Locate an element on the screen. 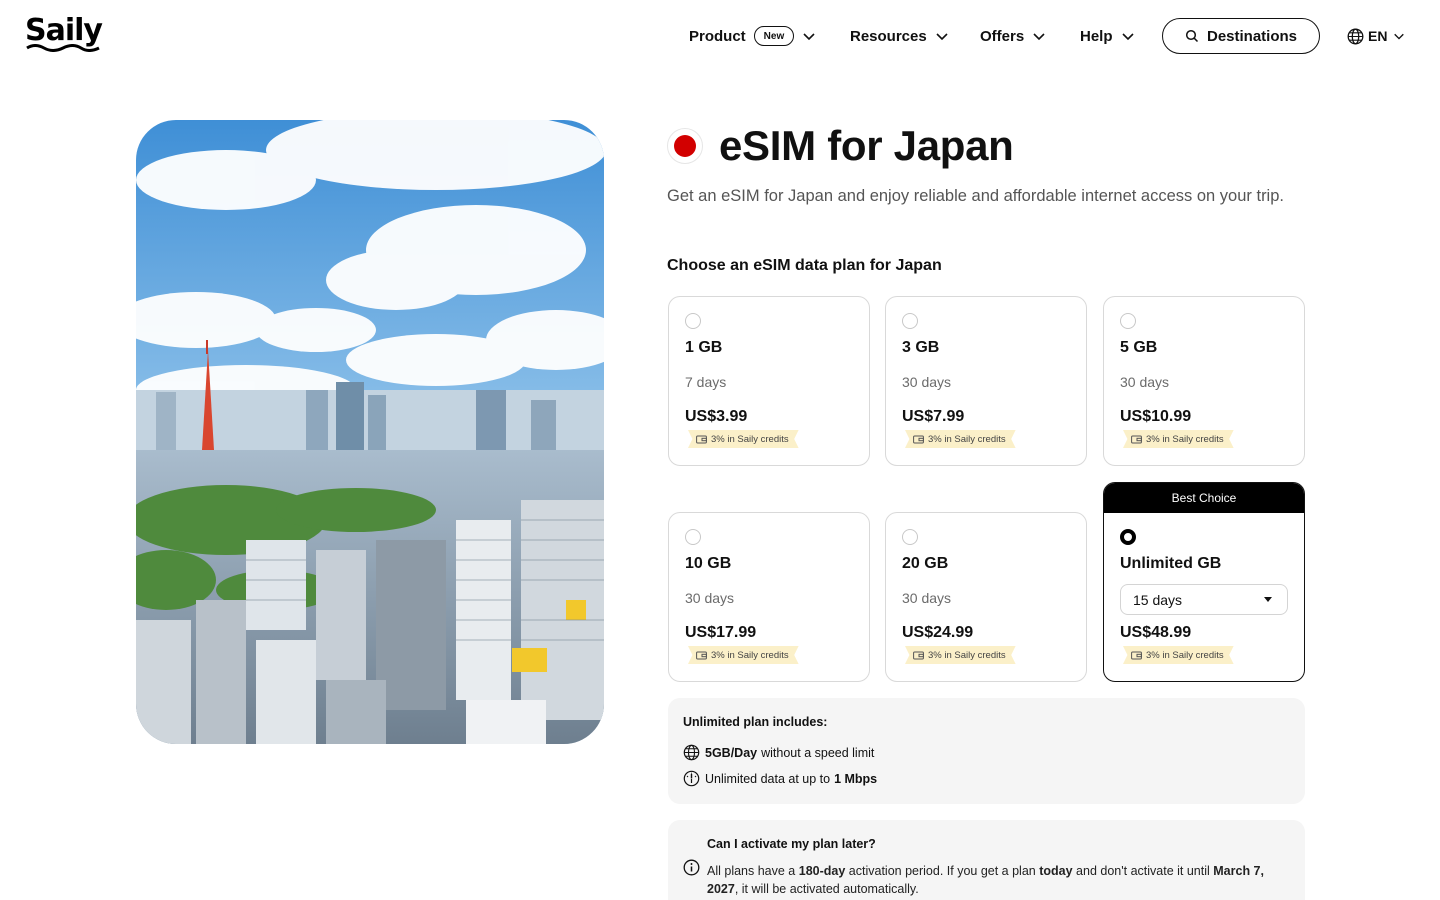 Image resolution: width=1440 pixels, height=900 pixels. unlimited-feature-row: 5GB/Day without a speed limit is located at coordinates (778, 752).